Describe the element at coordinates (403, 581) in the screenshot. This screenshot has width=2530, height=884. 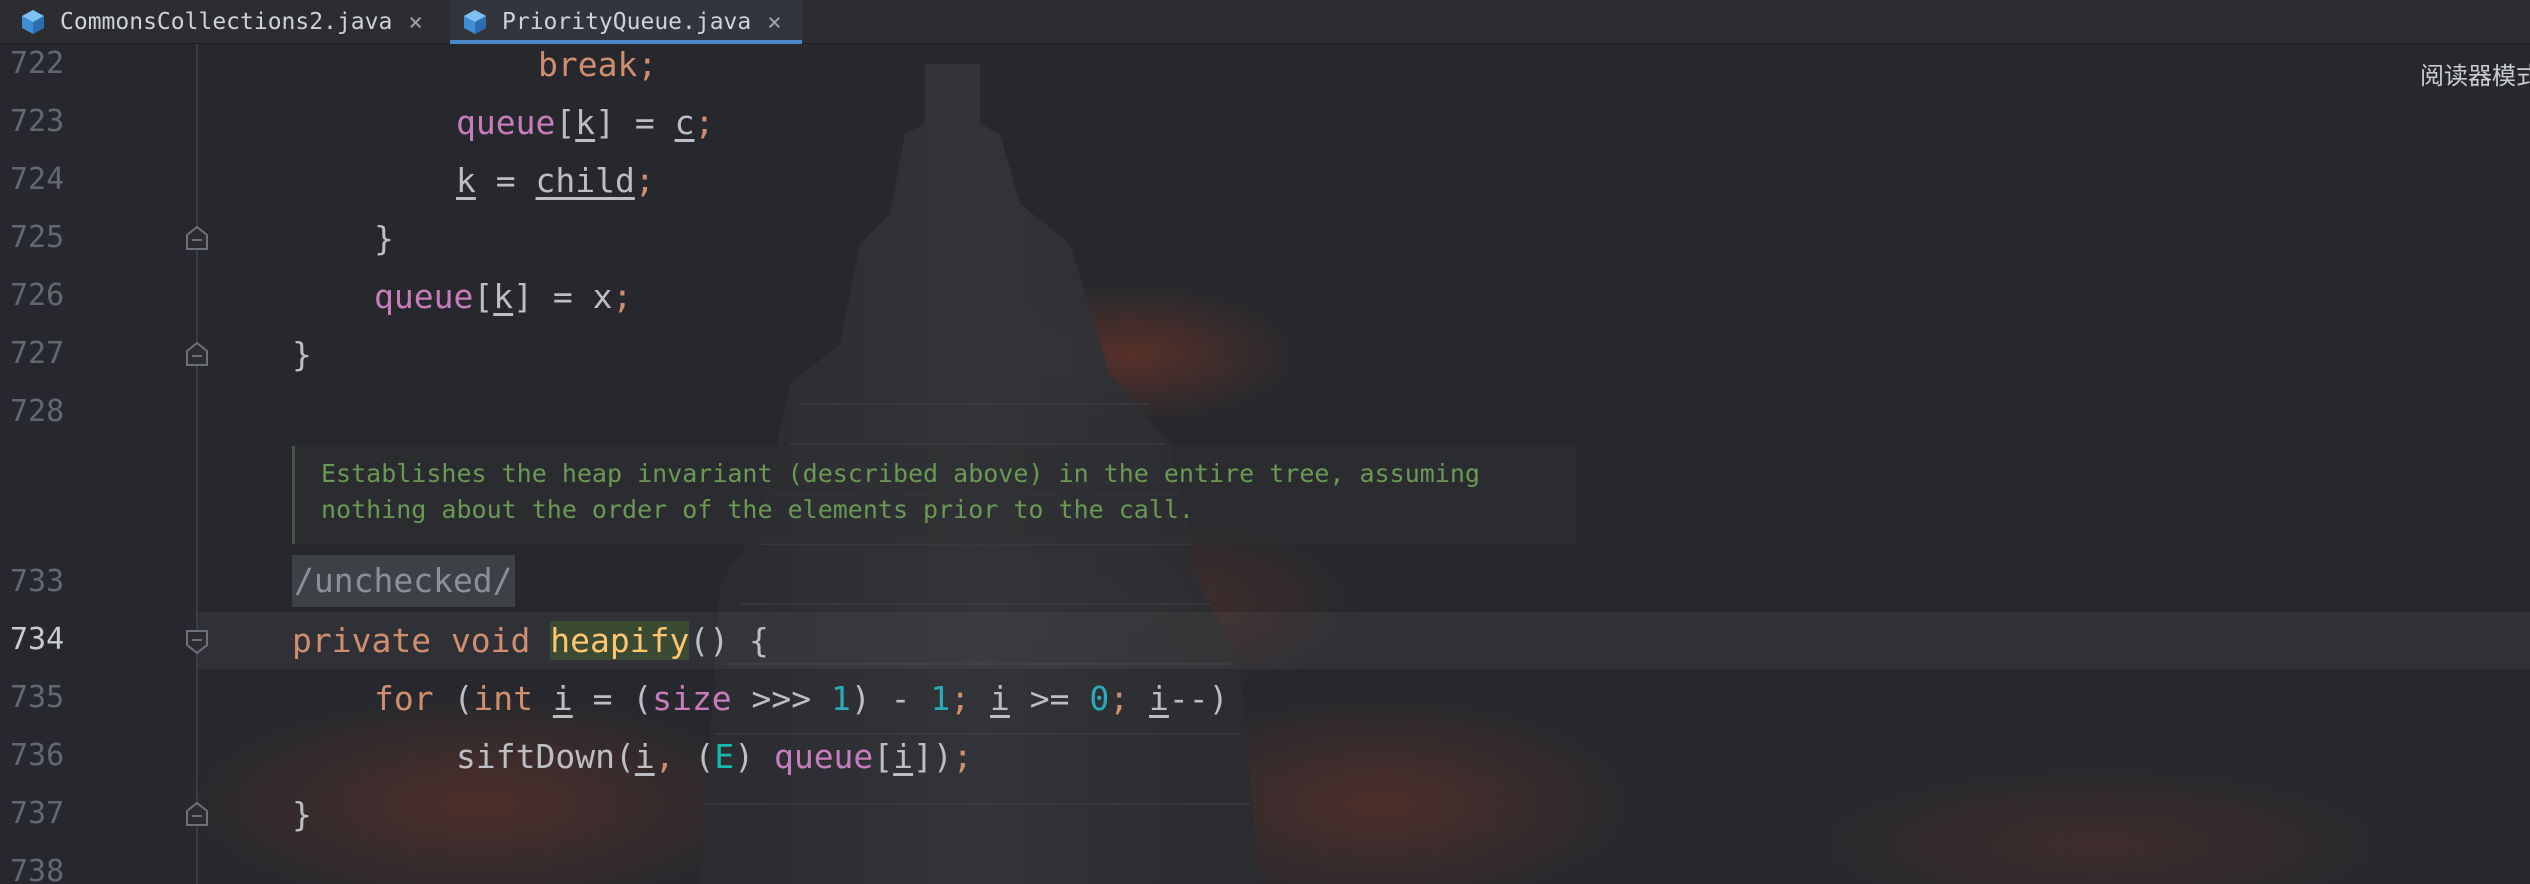
I see `suppress-warnings-annotation: /unchecked/` at that location.